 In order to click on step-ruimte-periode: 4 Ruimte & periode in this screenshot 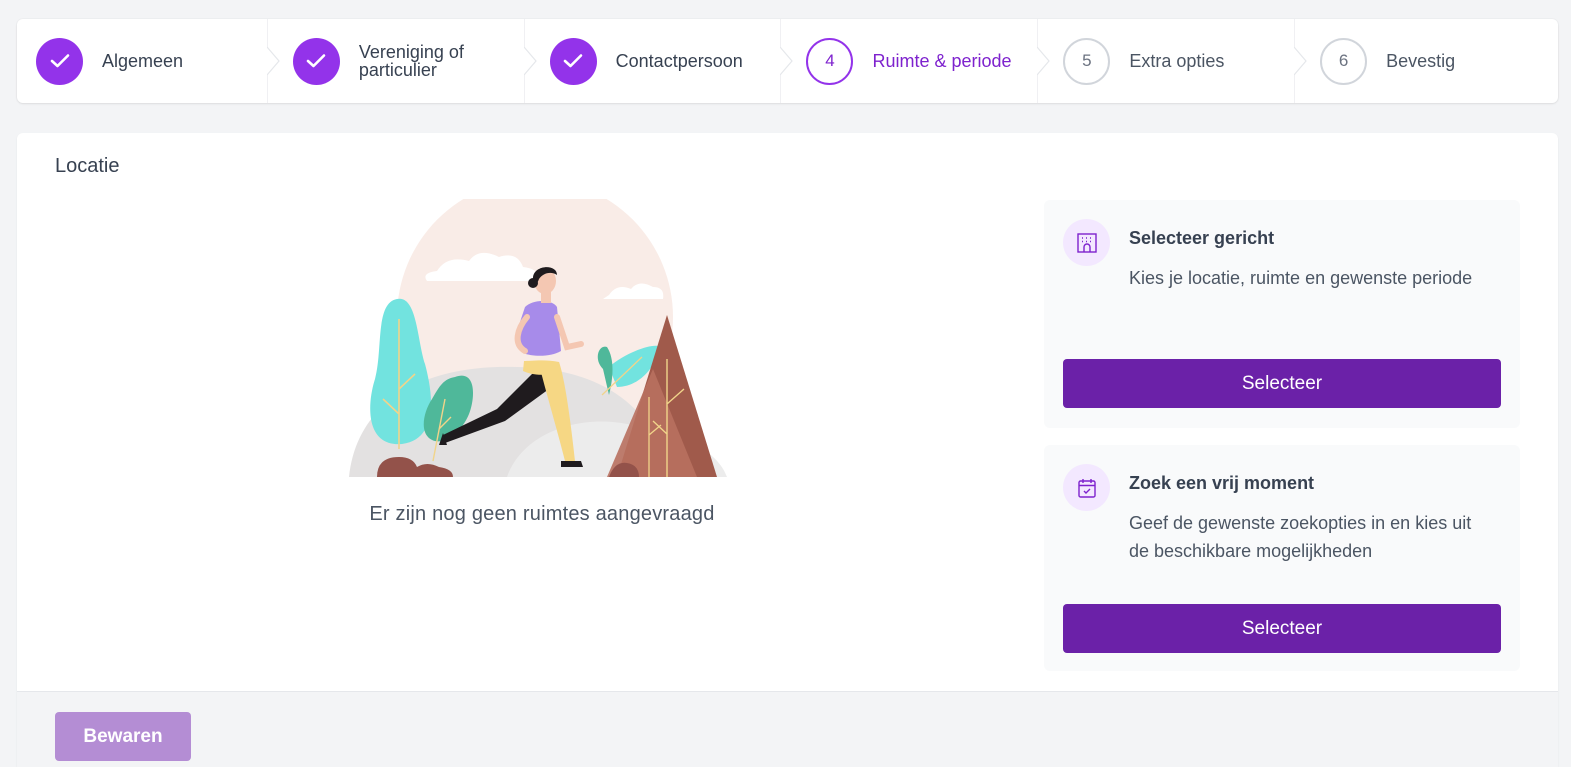, I will do `click(919, 61)`.